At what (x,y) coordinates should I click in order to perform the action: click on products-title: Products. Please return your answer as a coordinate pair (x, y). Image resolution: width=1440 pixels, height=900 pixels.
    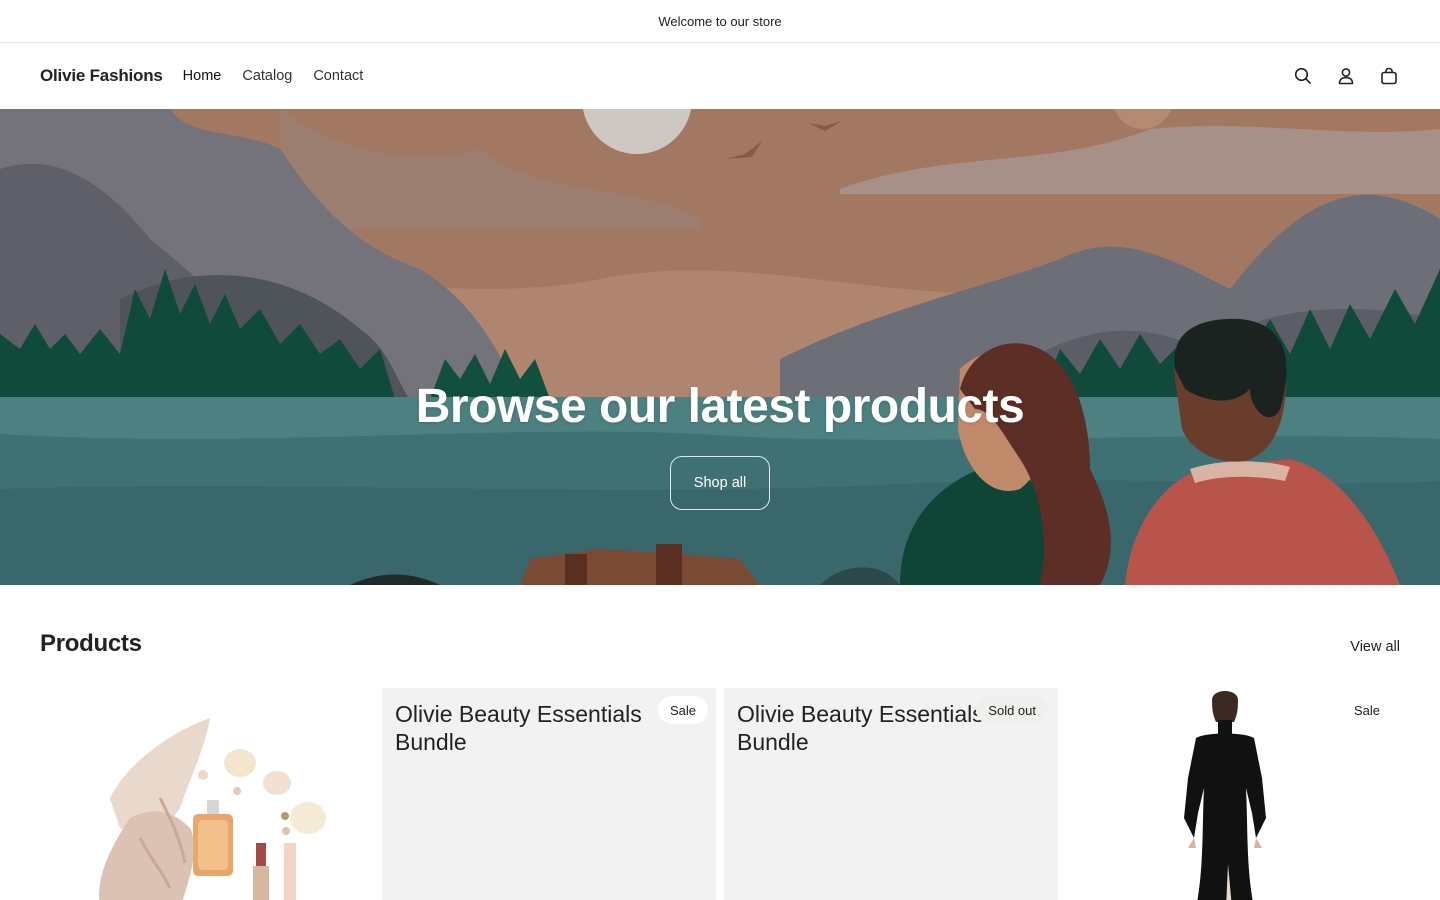
    Looking at the image, I should click on (91, 643).